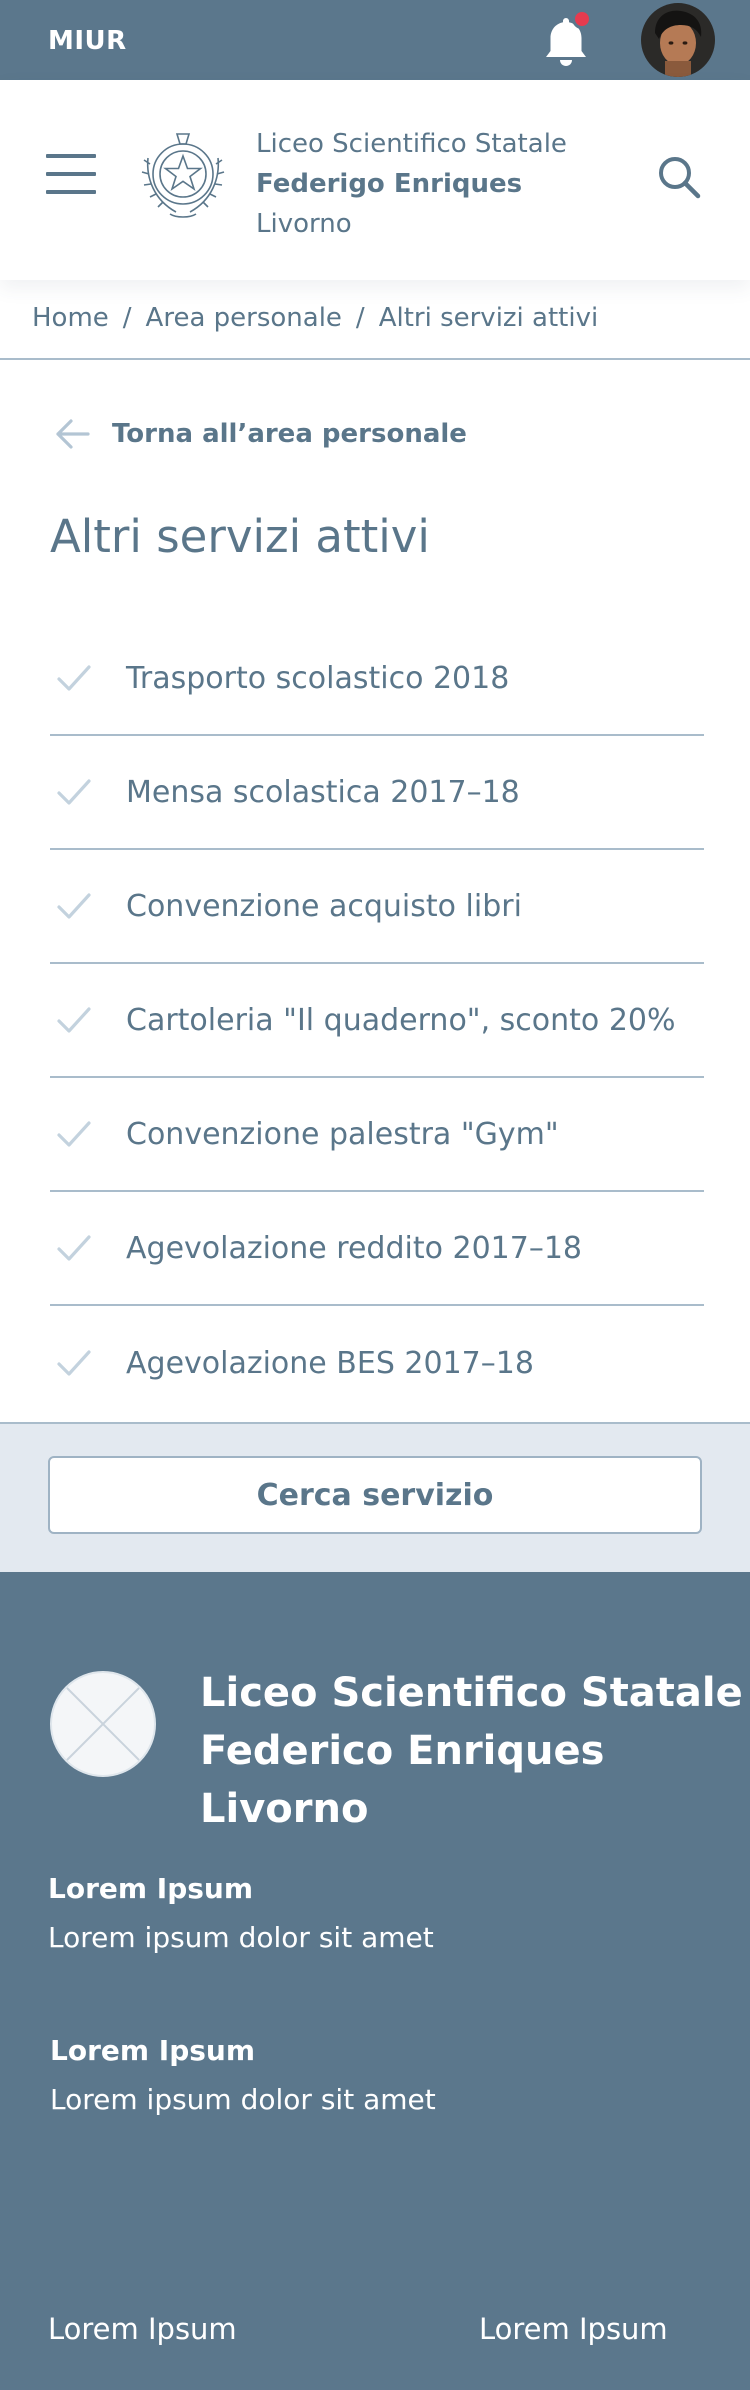 The image size is (750, 2390). I want to click on list-item: Mensa scolastica 2017–18, so click(377, 793).